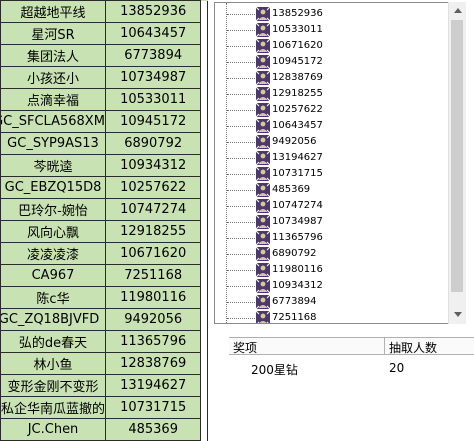  What do you see at coordinates (53, 209) in the screenshot?
I see `name-cell: 巴玲尔-婉怡` at bounding box center [53, 209].